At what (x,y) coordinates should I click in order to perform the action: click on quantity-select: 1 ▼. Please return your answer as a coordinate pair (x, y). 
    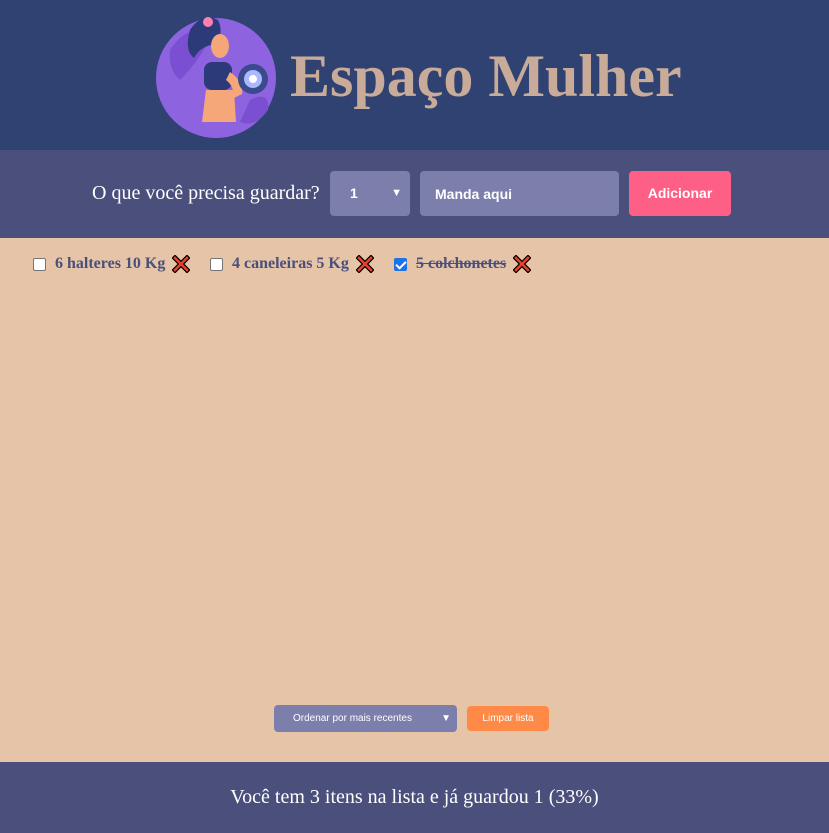
    Looking at the image, I should click on (370, 193).